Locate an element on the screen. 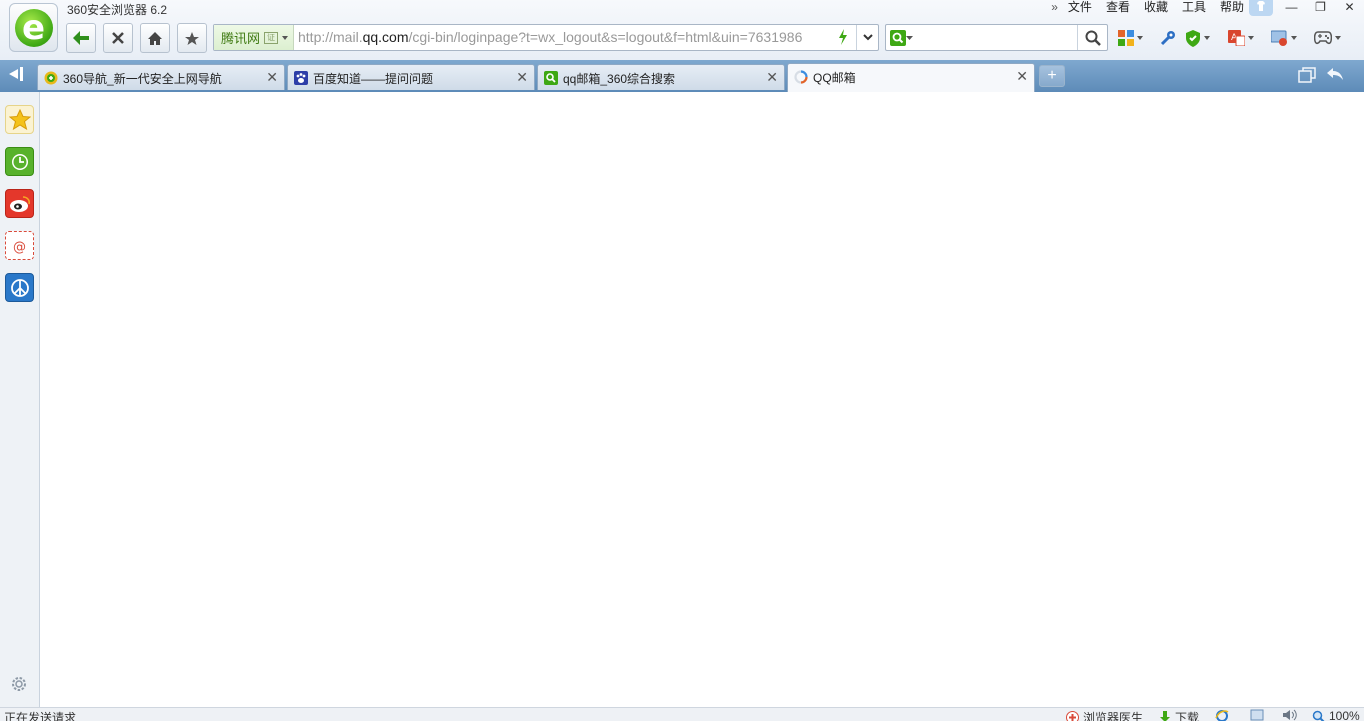 The height and width of the screenshot is (721, 1364). sidebar-settings-button is located at coordinates (19, 685).